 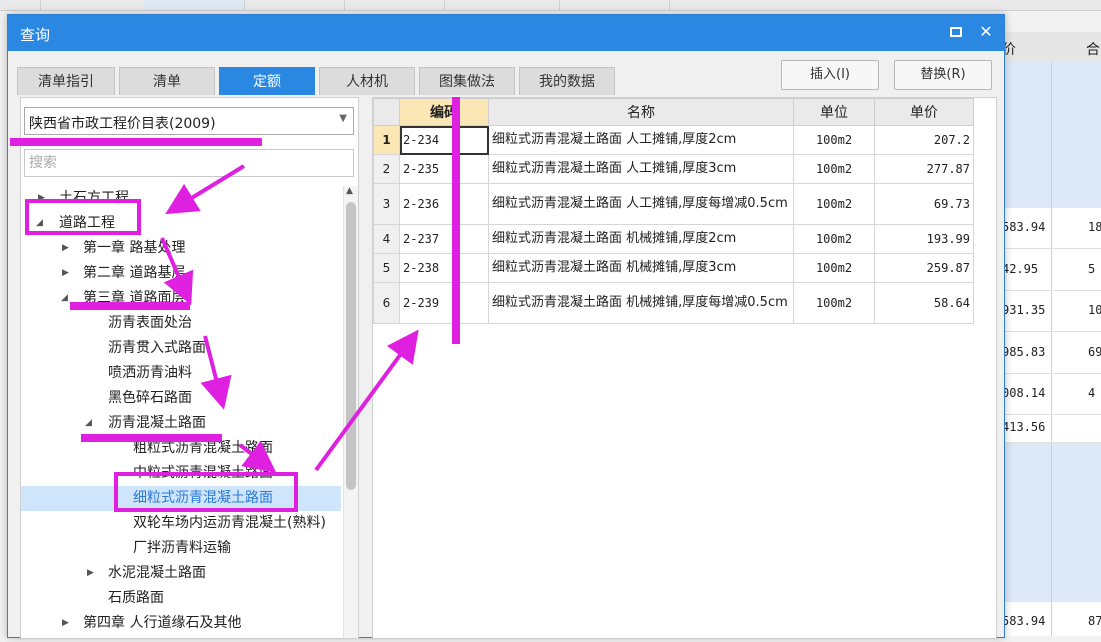 What do you see at coordinates (943, 75) in the screenshot?
I see `replace-button: 替换(R)` at bounding box center [943, 75].